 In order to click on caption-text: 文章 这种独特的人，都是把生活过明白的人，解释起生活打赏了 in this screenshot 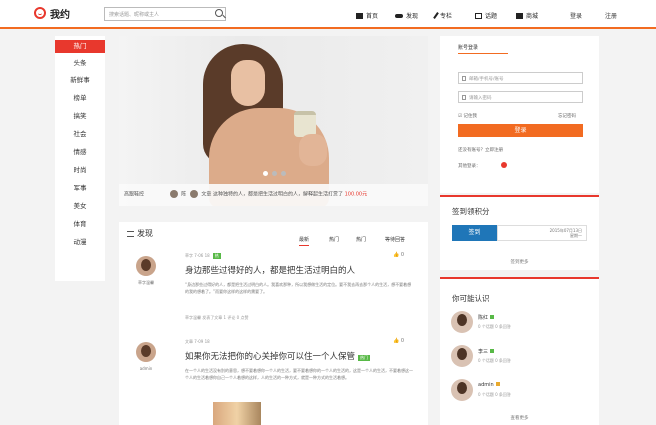, I will do `click(272, 194)`.